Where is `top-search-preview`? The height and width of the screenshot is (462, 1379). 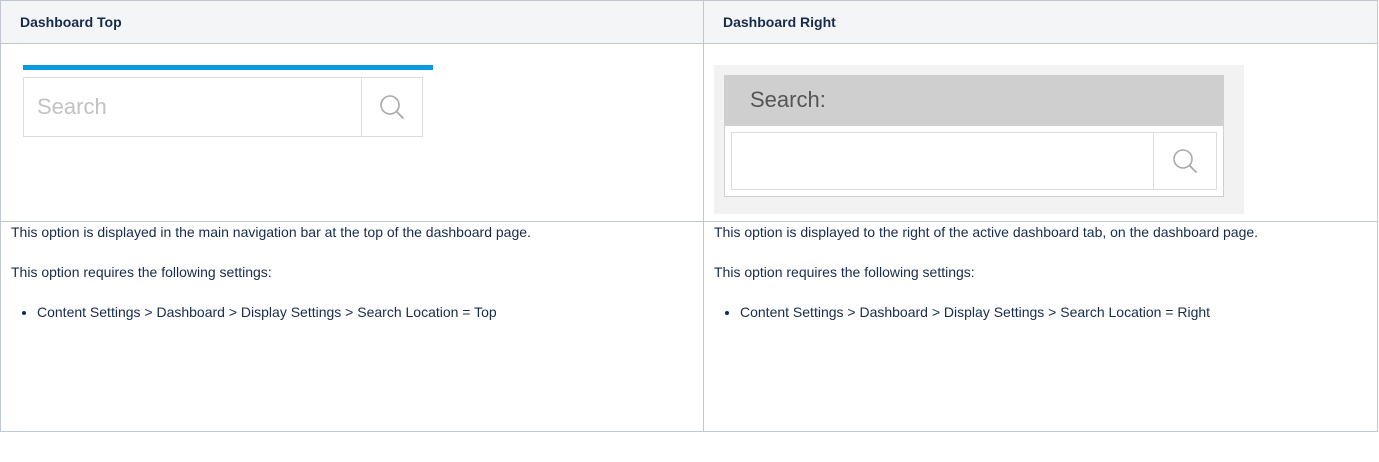 top-search-preview is located at coordinates (228, 105).